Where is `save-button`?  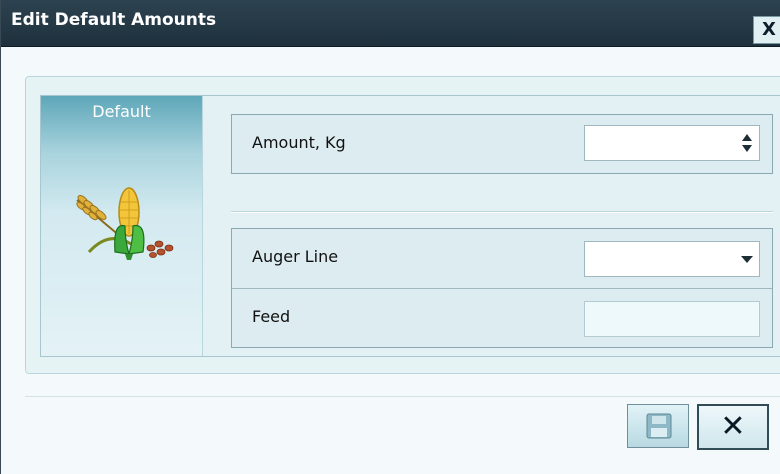
save-button is located at coordinates (658, 426).